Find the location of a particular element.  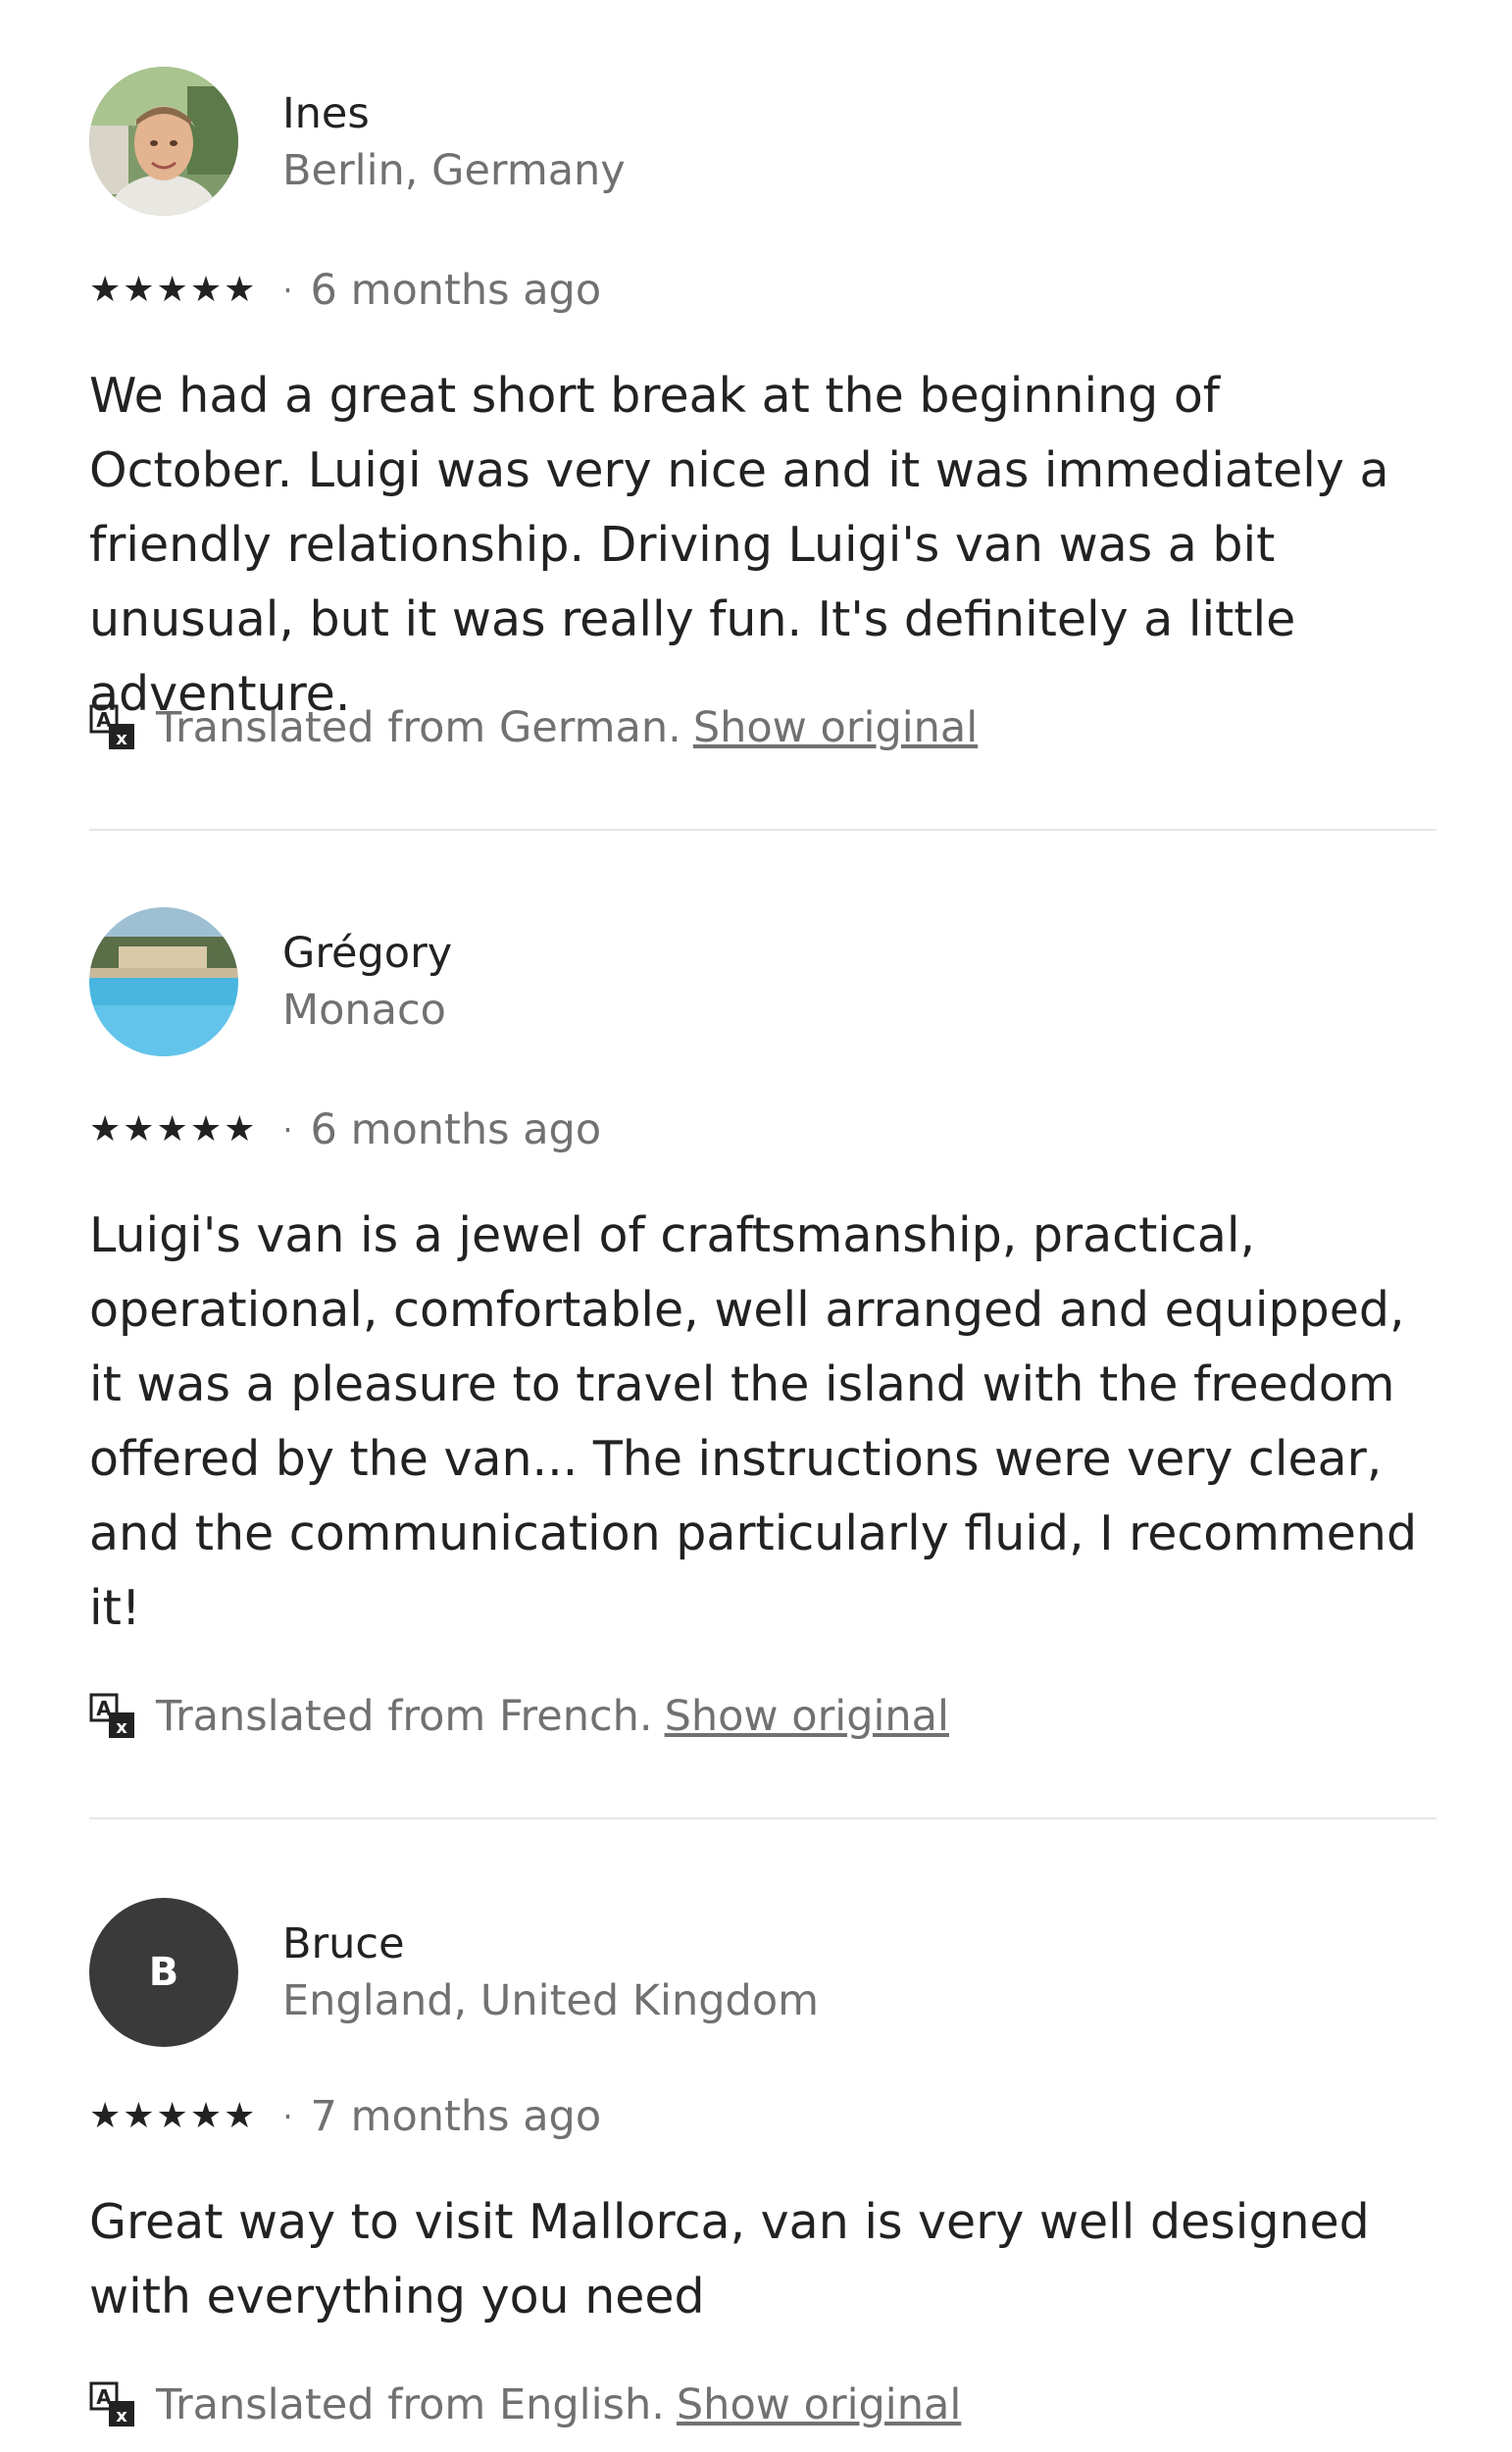

avatar: B is located at coordinates (163, 1972).